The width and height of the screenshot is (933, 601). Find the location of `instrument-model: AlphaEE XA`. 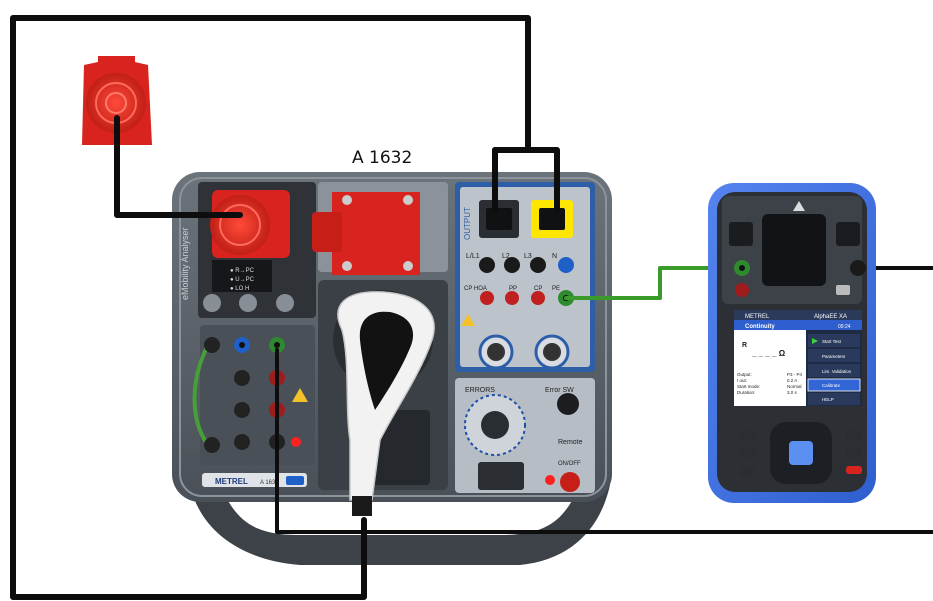

instrument-model: AlphaEE XA is located at coordinates (830, 317).